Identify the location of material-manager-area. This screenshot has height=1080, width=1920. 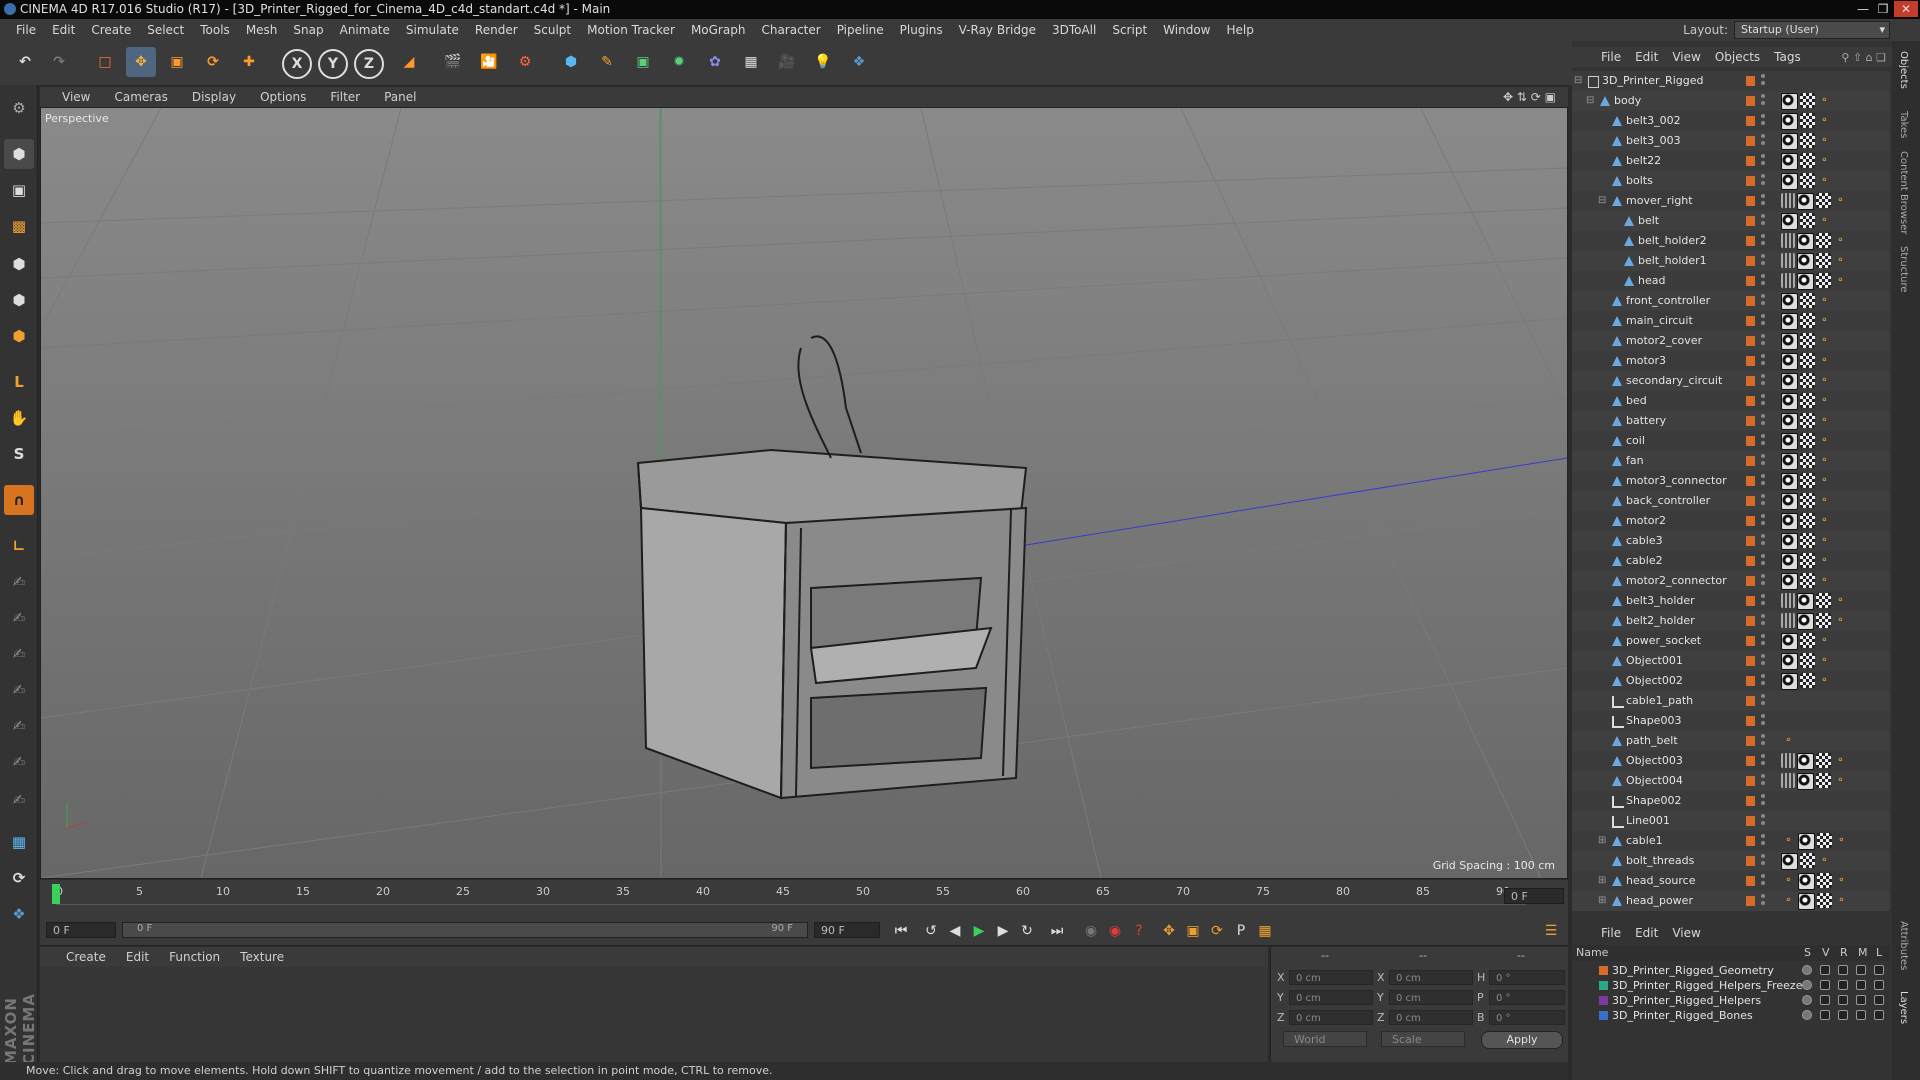
(654, 1018).